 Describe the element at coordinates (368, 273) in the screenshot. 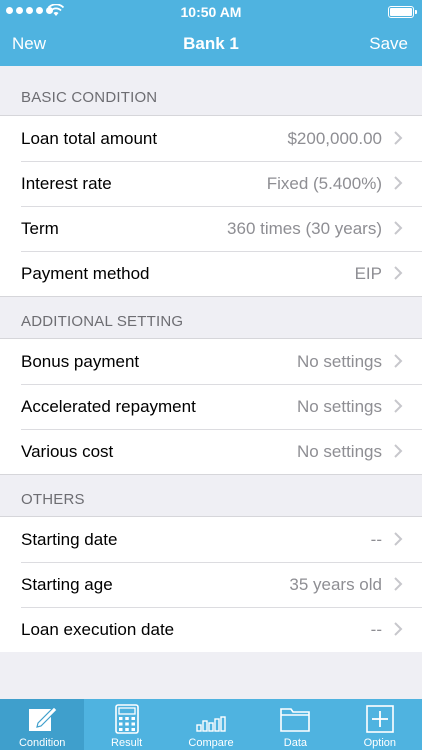

I see `row-value: EIP` at that location.